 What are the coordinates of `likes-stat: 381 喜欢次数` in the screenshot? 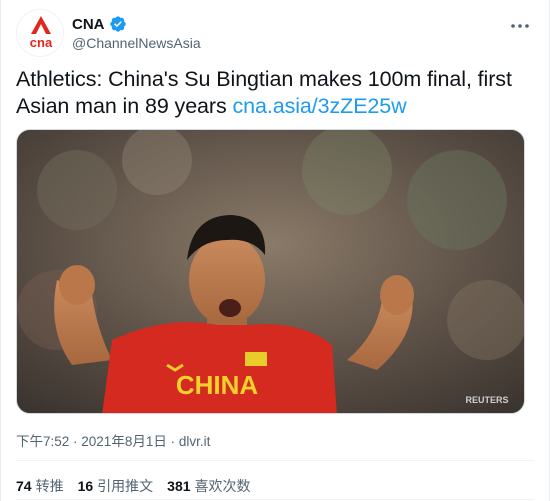 It's located at (208, 486).